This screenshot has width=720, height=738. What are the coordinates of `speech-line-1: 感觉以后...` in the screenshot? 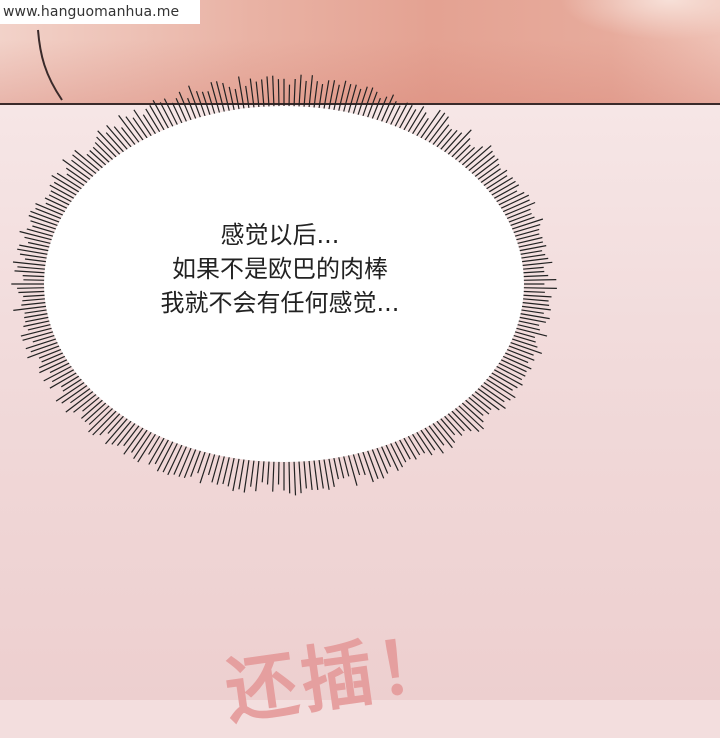 It's located at (280, 235).